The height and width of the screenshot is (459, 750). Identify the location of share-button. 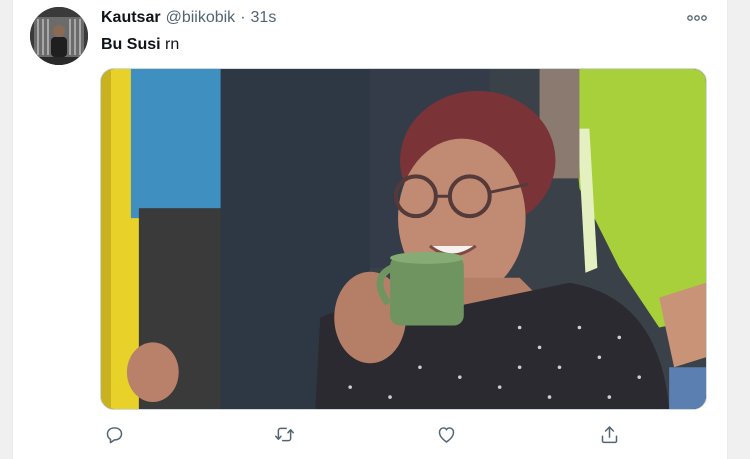
(609, 434).